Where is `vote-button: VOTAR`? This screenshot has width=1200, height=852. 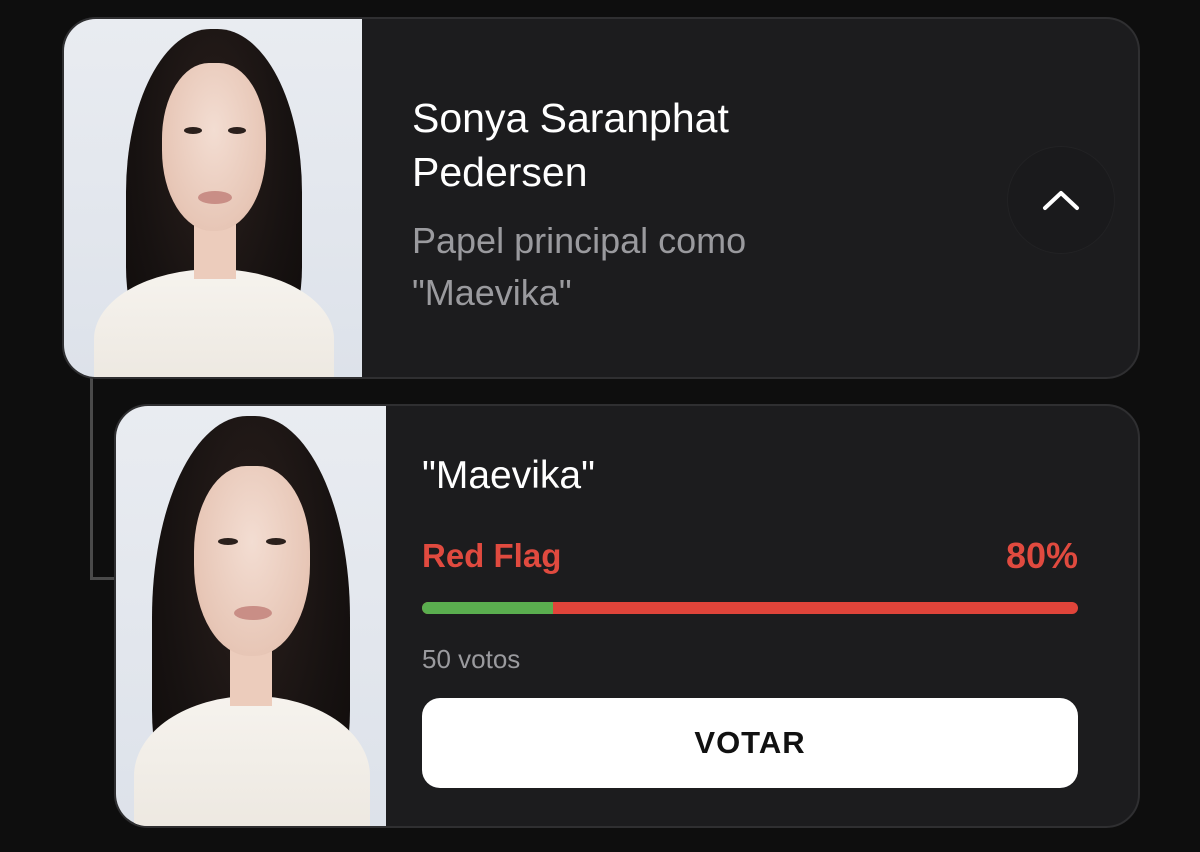 vote-button: VOTAR is located at coordinates (750, 743).